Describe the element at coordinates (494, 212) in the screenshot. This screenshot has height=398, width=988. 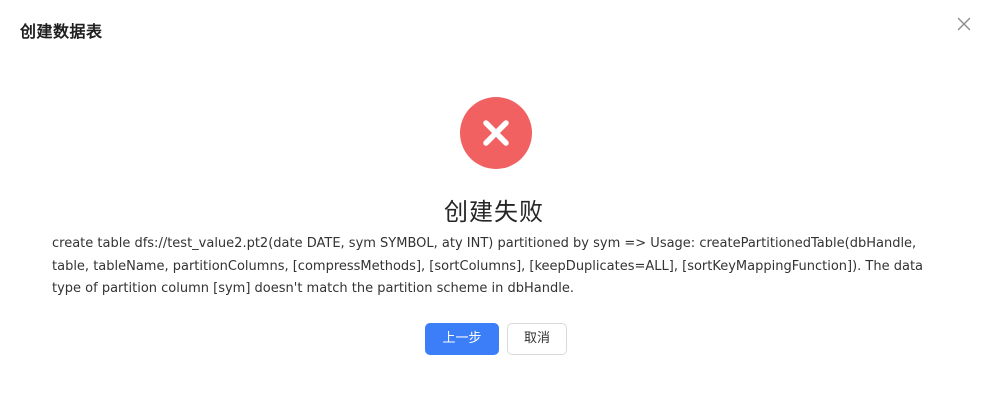
I see `result-title: 创建失败` at that location.